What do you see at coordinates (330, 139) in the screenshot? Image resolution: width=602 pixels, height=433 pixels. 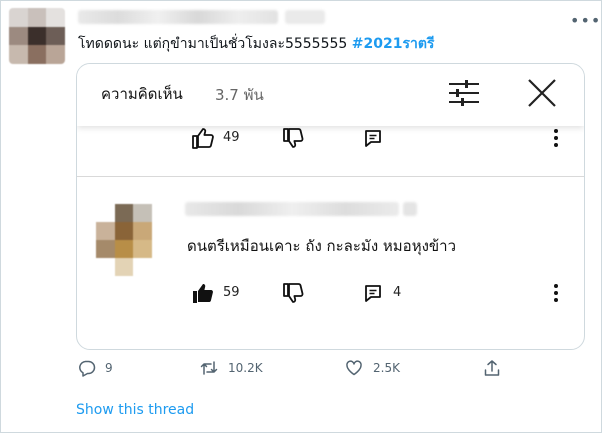 I see `previous-comment-action-row: 49` at bounding box center [330, 139].